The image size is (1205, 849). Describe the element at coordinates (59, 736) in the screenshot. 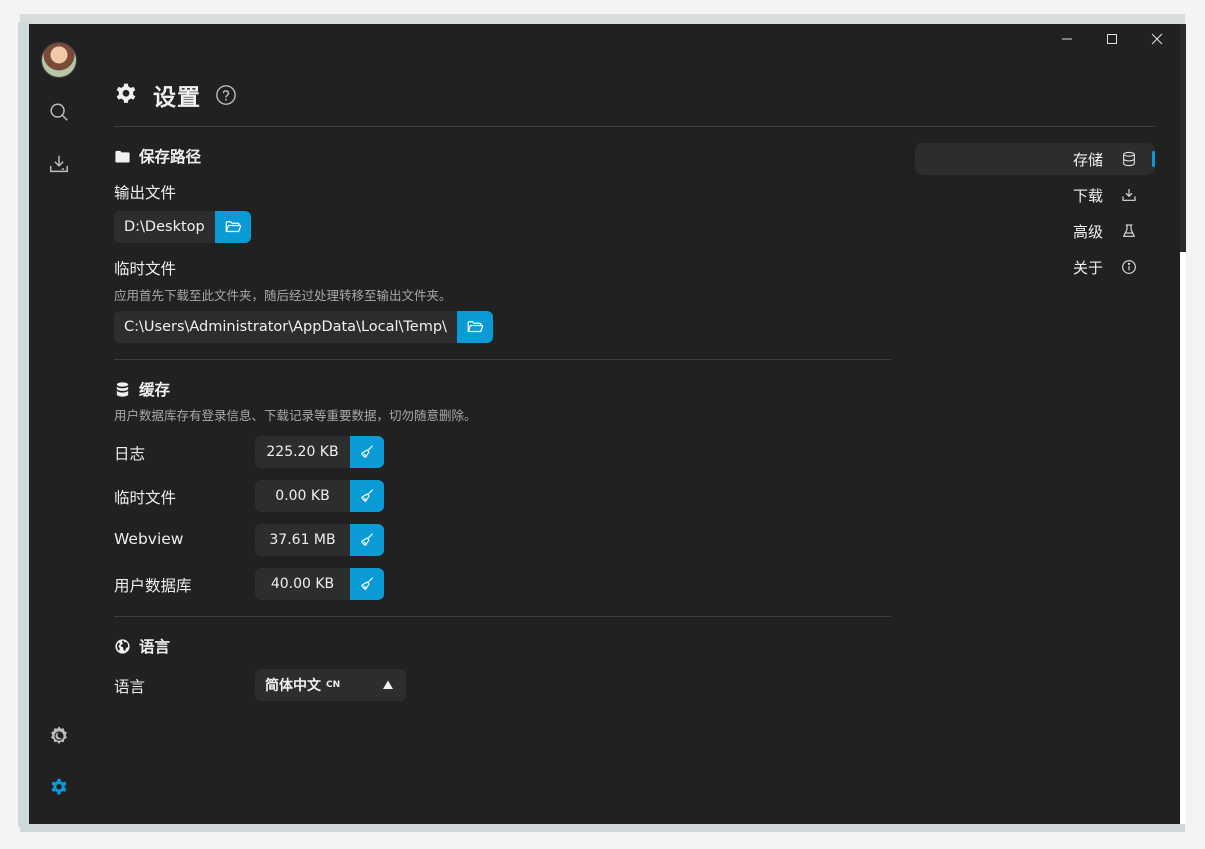

I see `theme-icon` at that location.